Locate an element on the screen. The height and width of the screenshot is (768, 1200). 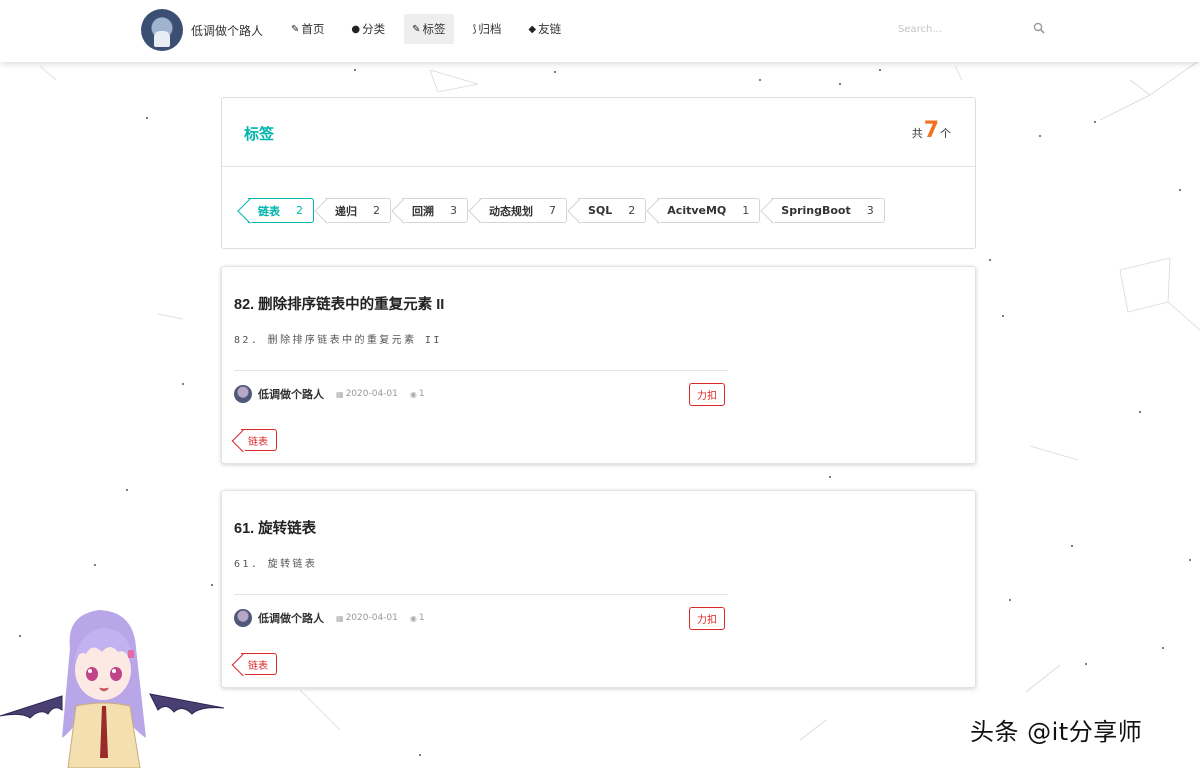
fish-icon: ◆ is located at coordinates (532, 29).